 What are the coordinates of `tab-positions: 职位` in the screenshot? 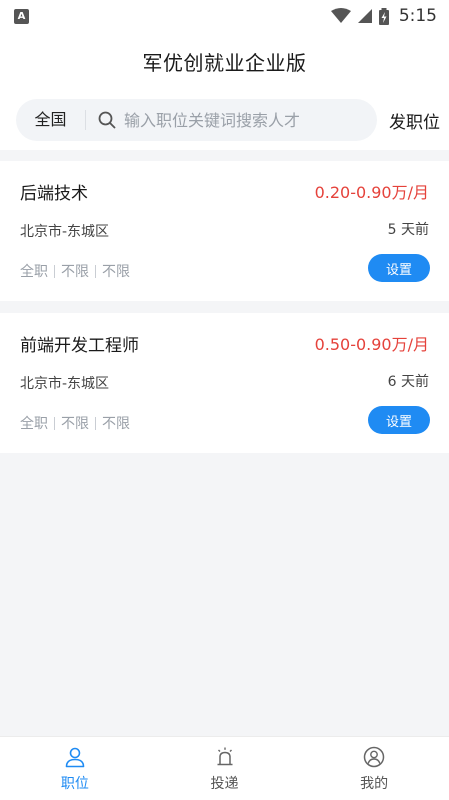 It's located at (75, 768).